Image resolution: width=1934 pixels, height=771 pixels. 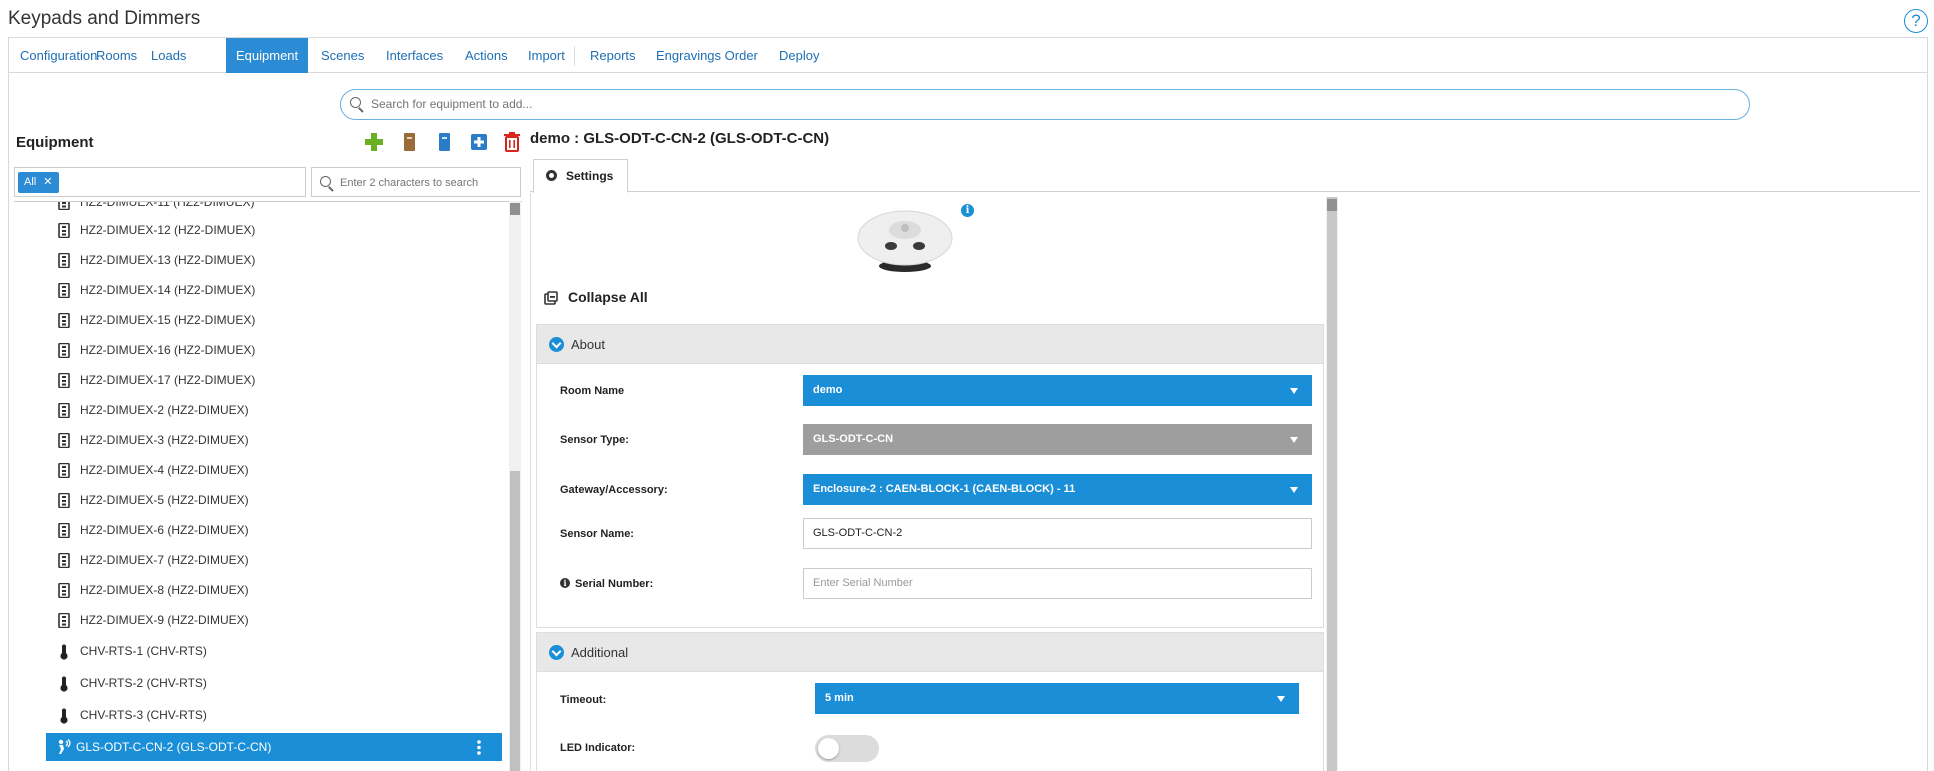 I want to click on sensor-name-label: Sensor Name:, so click(x=597, y=534).